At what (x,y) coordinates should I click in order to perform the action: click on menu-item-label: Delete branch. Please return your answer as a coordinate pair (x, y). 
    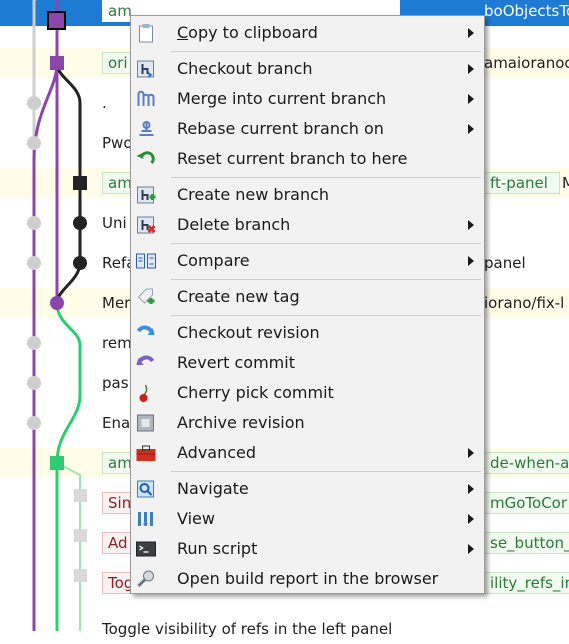
    Looking at the image, I should click on (234, 224).